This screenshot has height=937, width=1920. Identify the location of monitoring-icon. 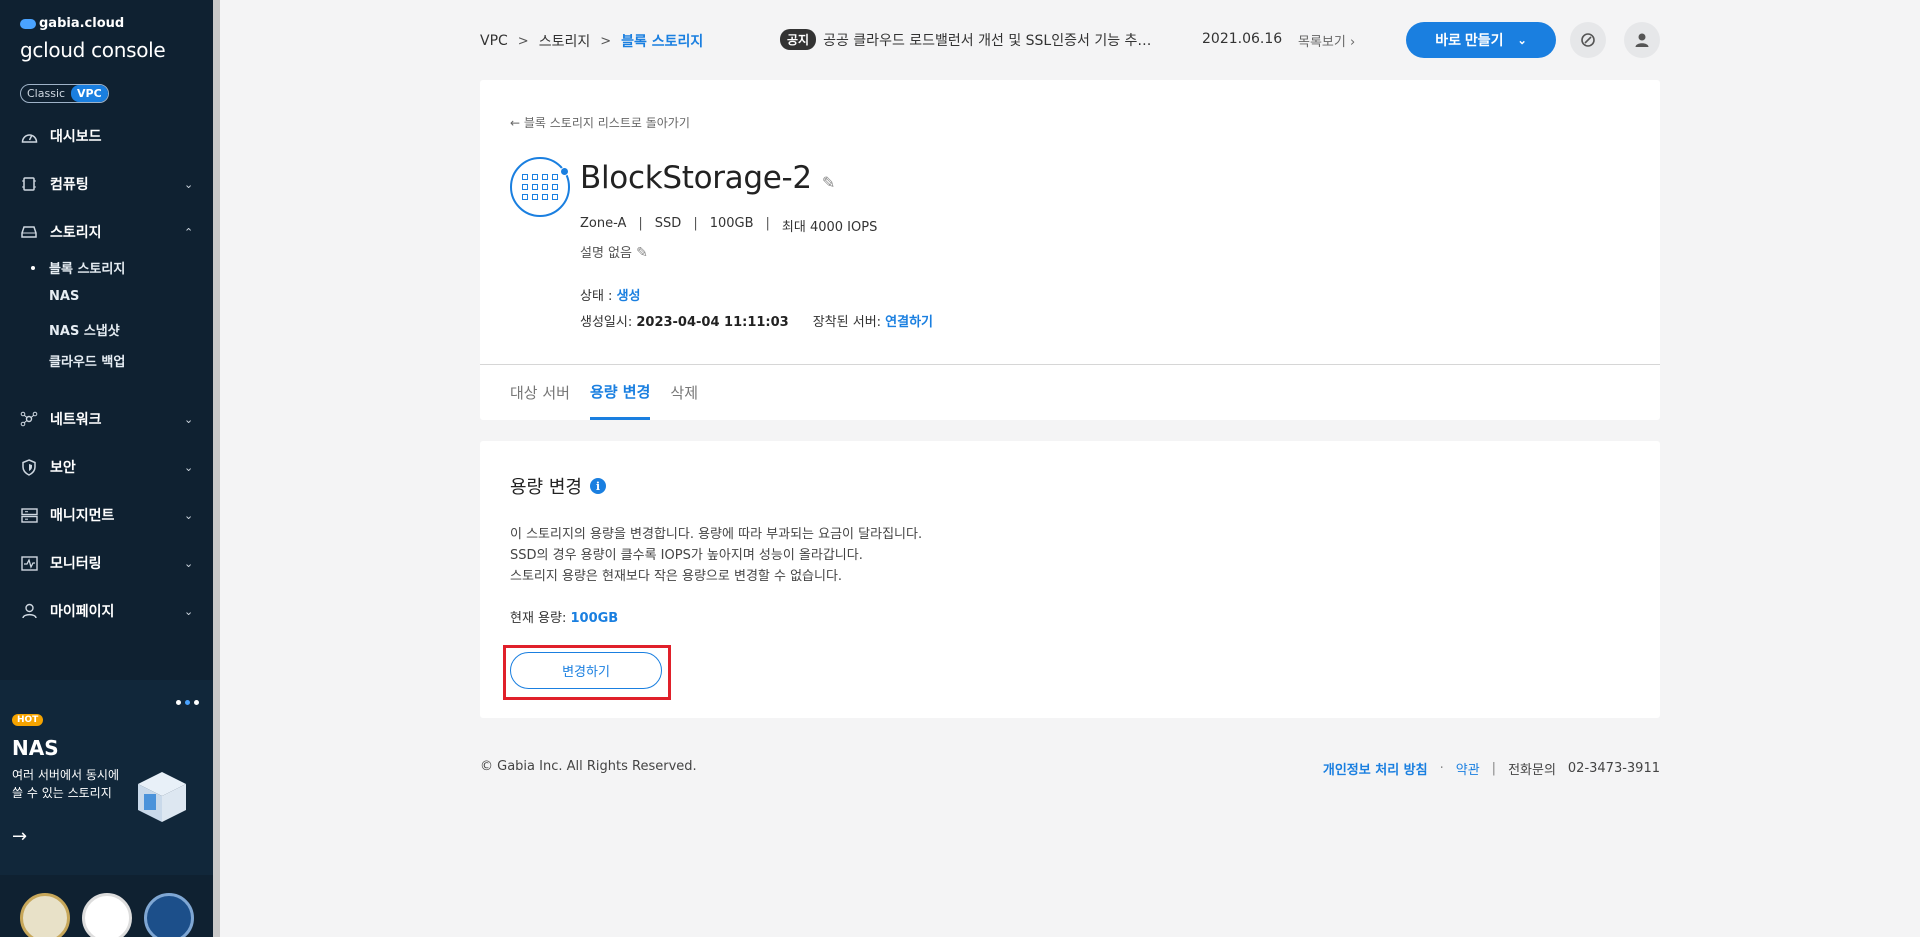
(29, 563).